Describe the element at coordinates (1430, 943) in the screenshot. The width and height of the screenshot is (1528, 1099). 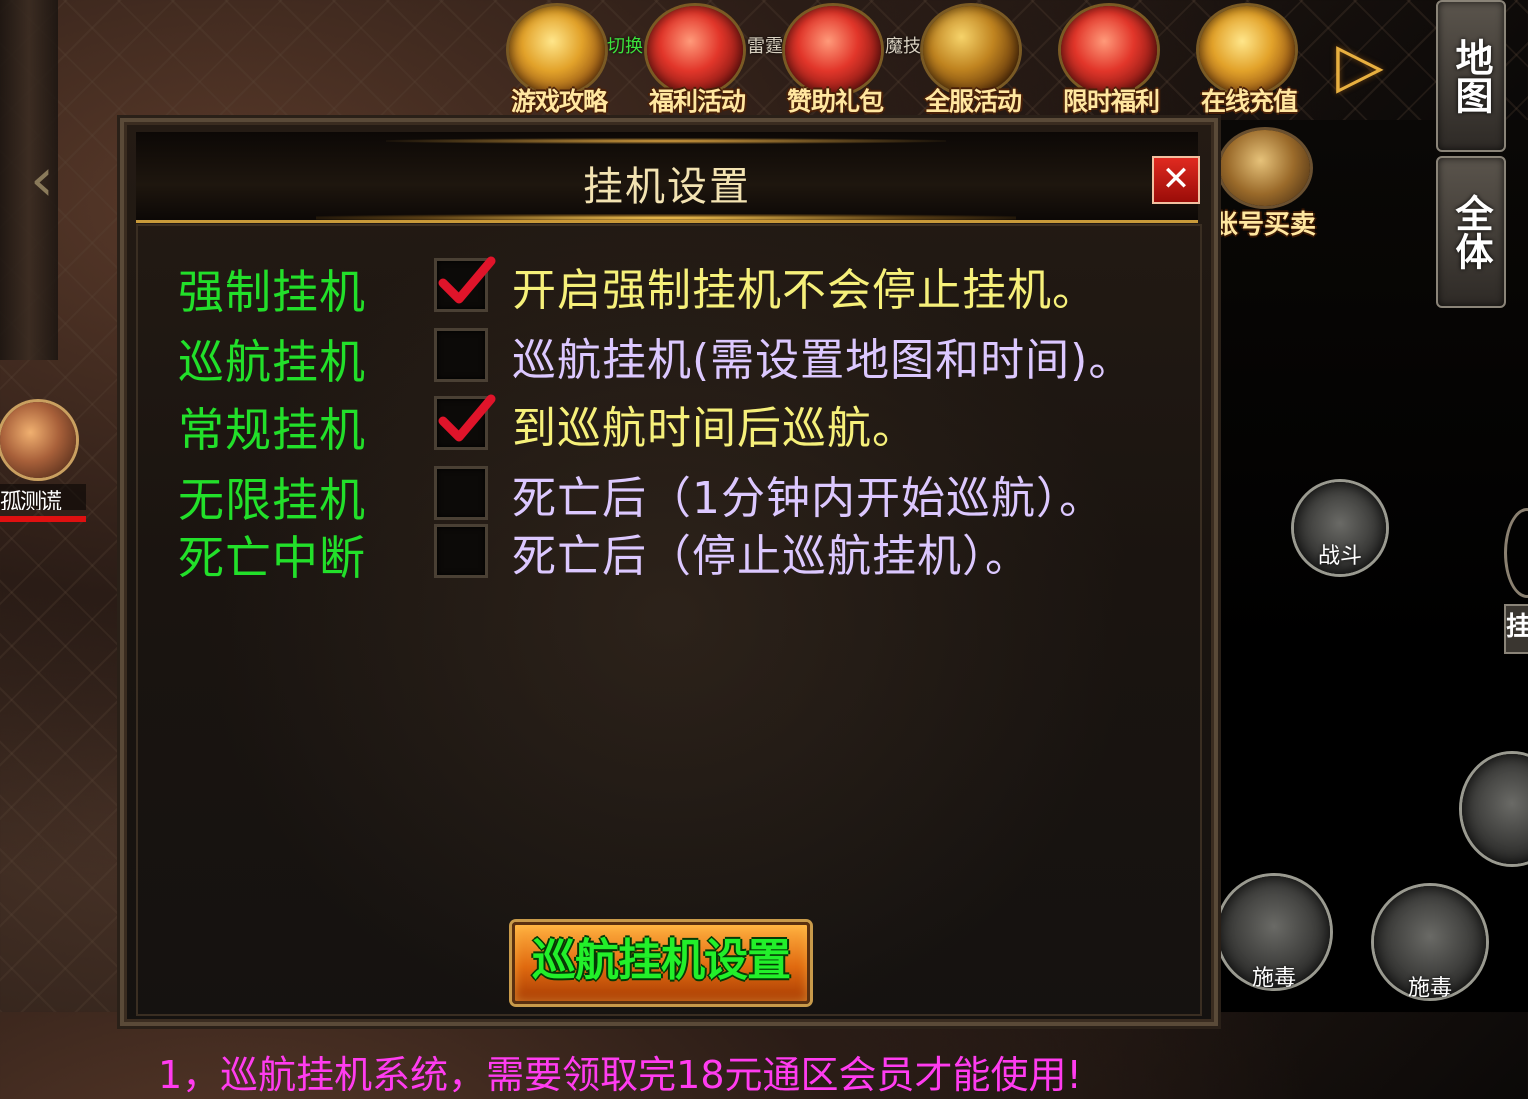
I see `poison-skill-button-2: 施毒` at that location.